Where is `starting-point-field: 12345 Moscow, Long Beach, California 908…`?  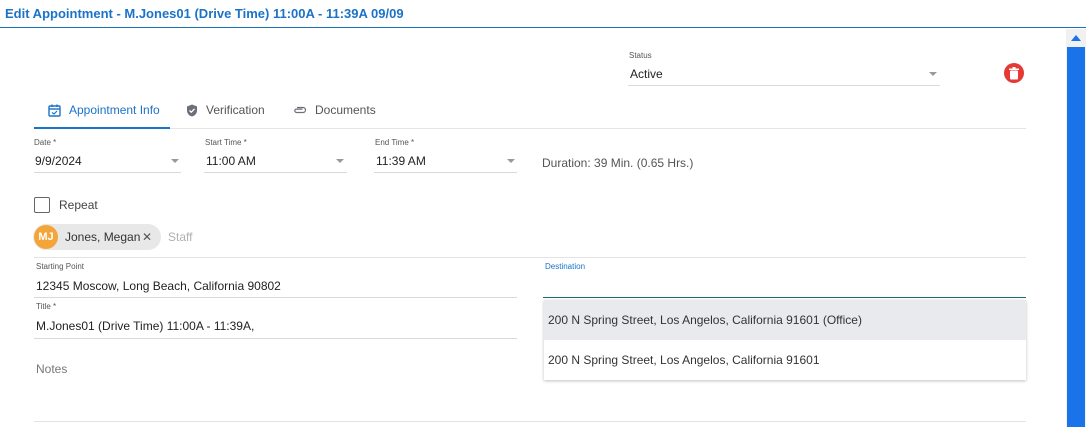
starting-point-field: 12345 Moscow, Long Beach, California 908… is located at coordinates (158, 286).